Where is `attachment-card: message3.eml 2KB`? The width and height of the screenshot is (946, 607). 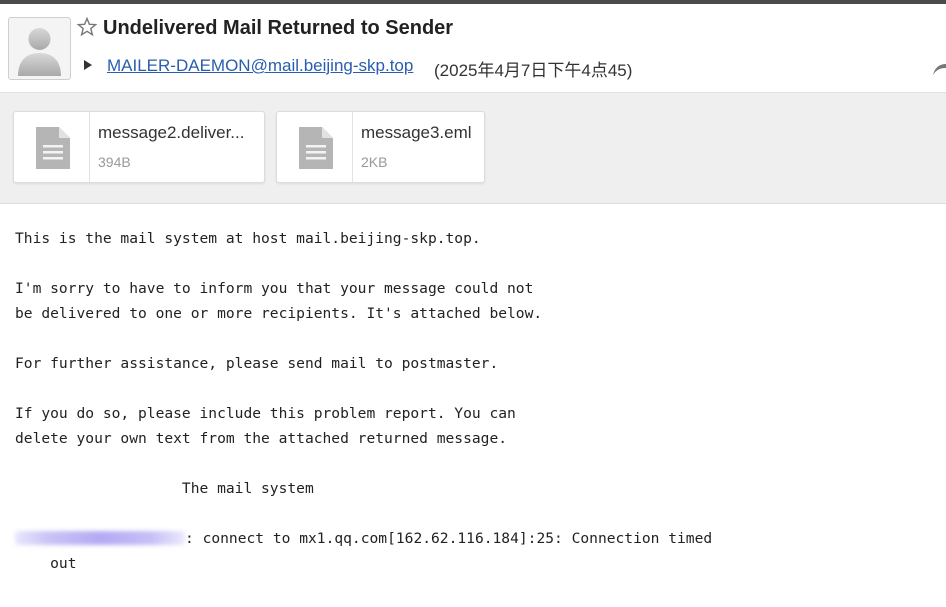 attachment-card: message3.eml 2KB is located at coordinates (380, 147).